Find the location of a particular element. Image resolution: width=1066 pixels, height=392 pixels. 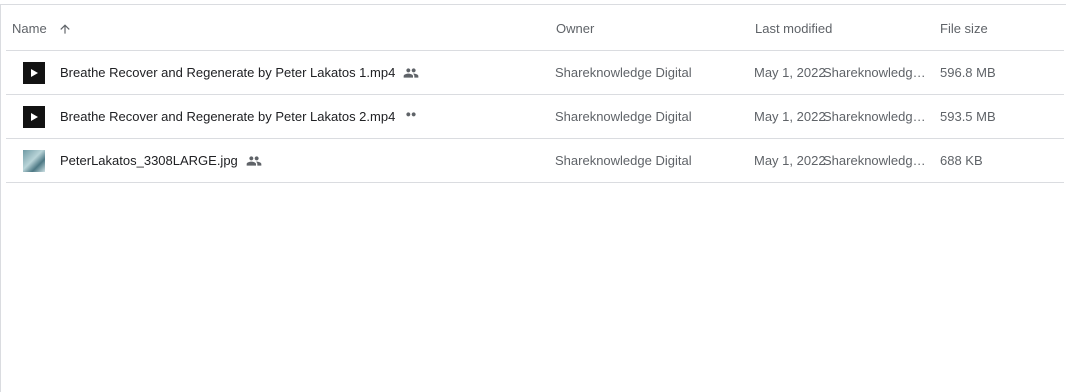

column-header-owner: Owner is located at coordinates (575, 28).